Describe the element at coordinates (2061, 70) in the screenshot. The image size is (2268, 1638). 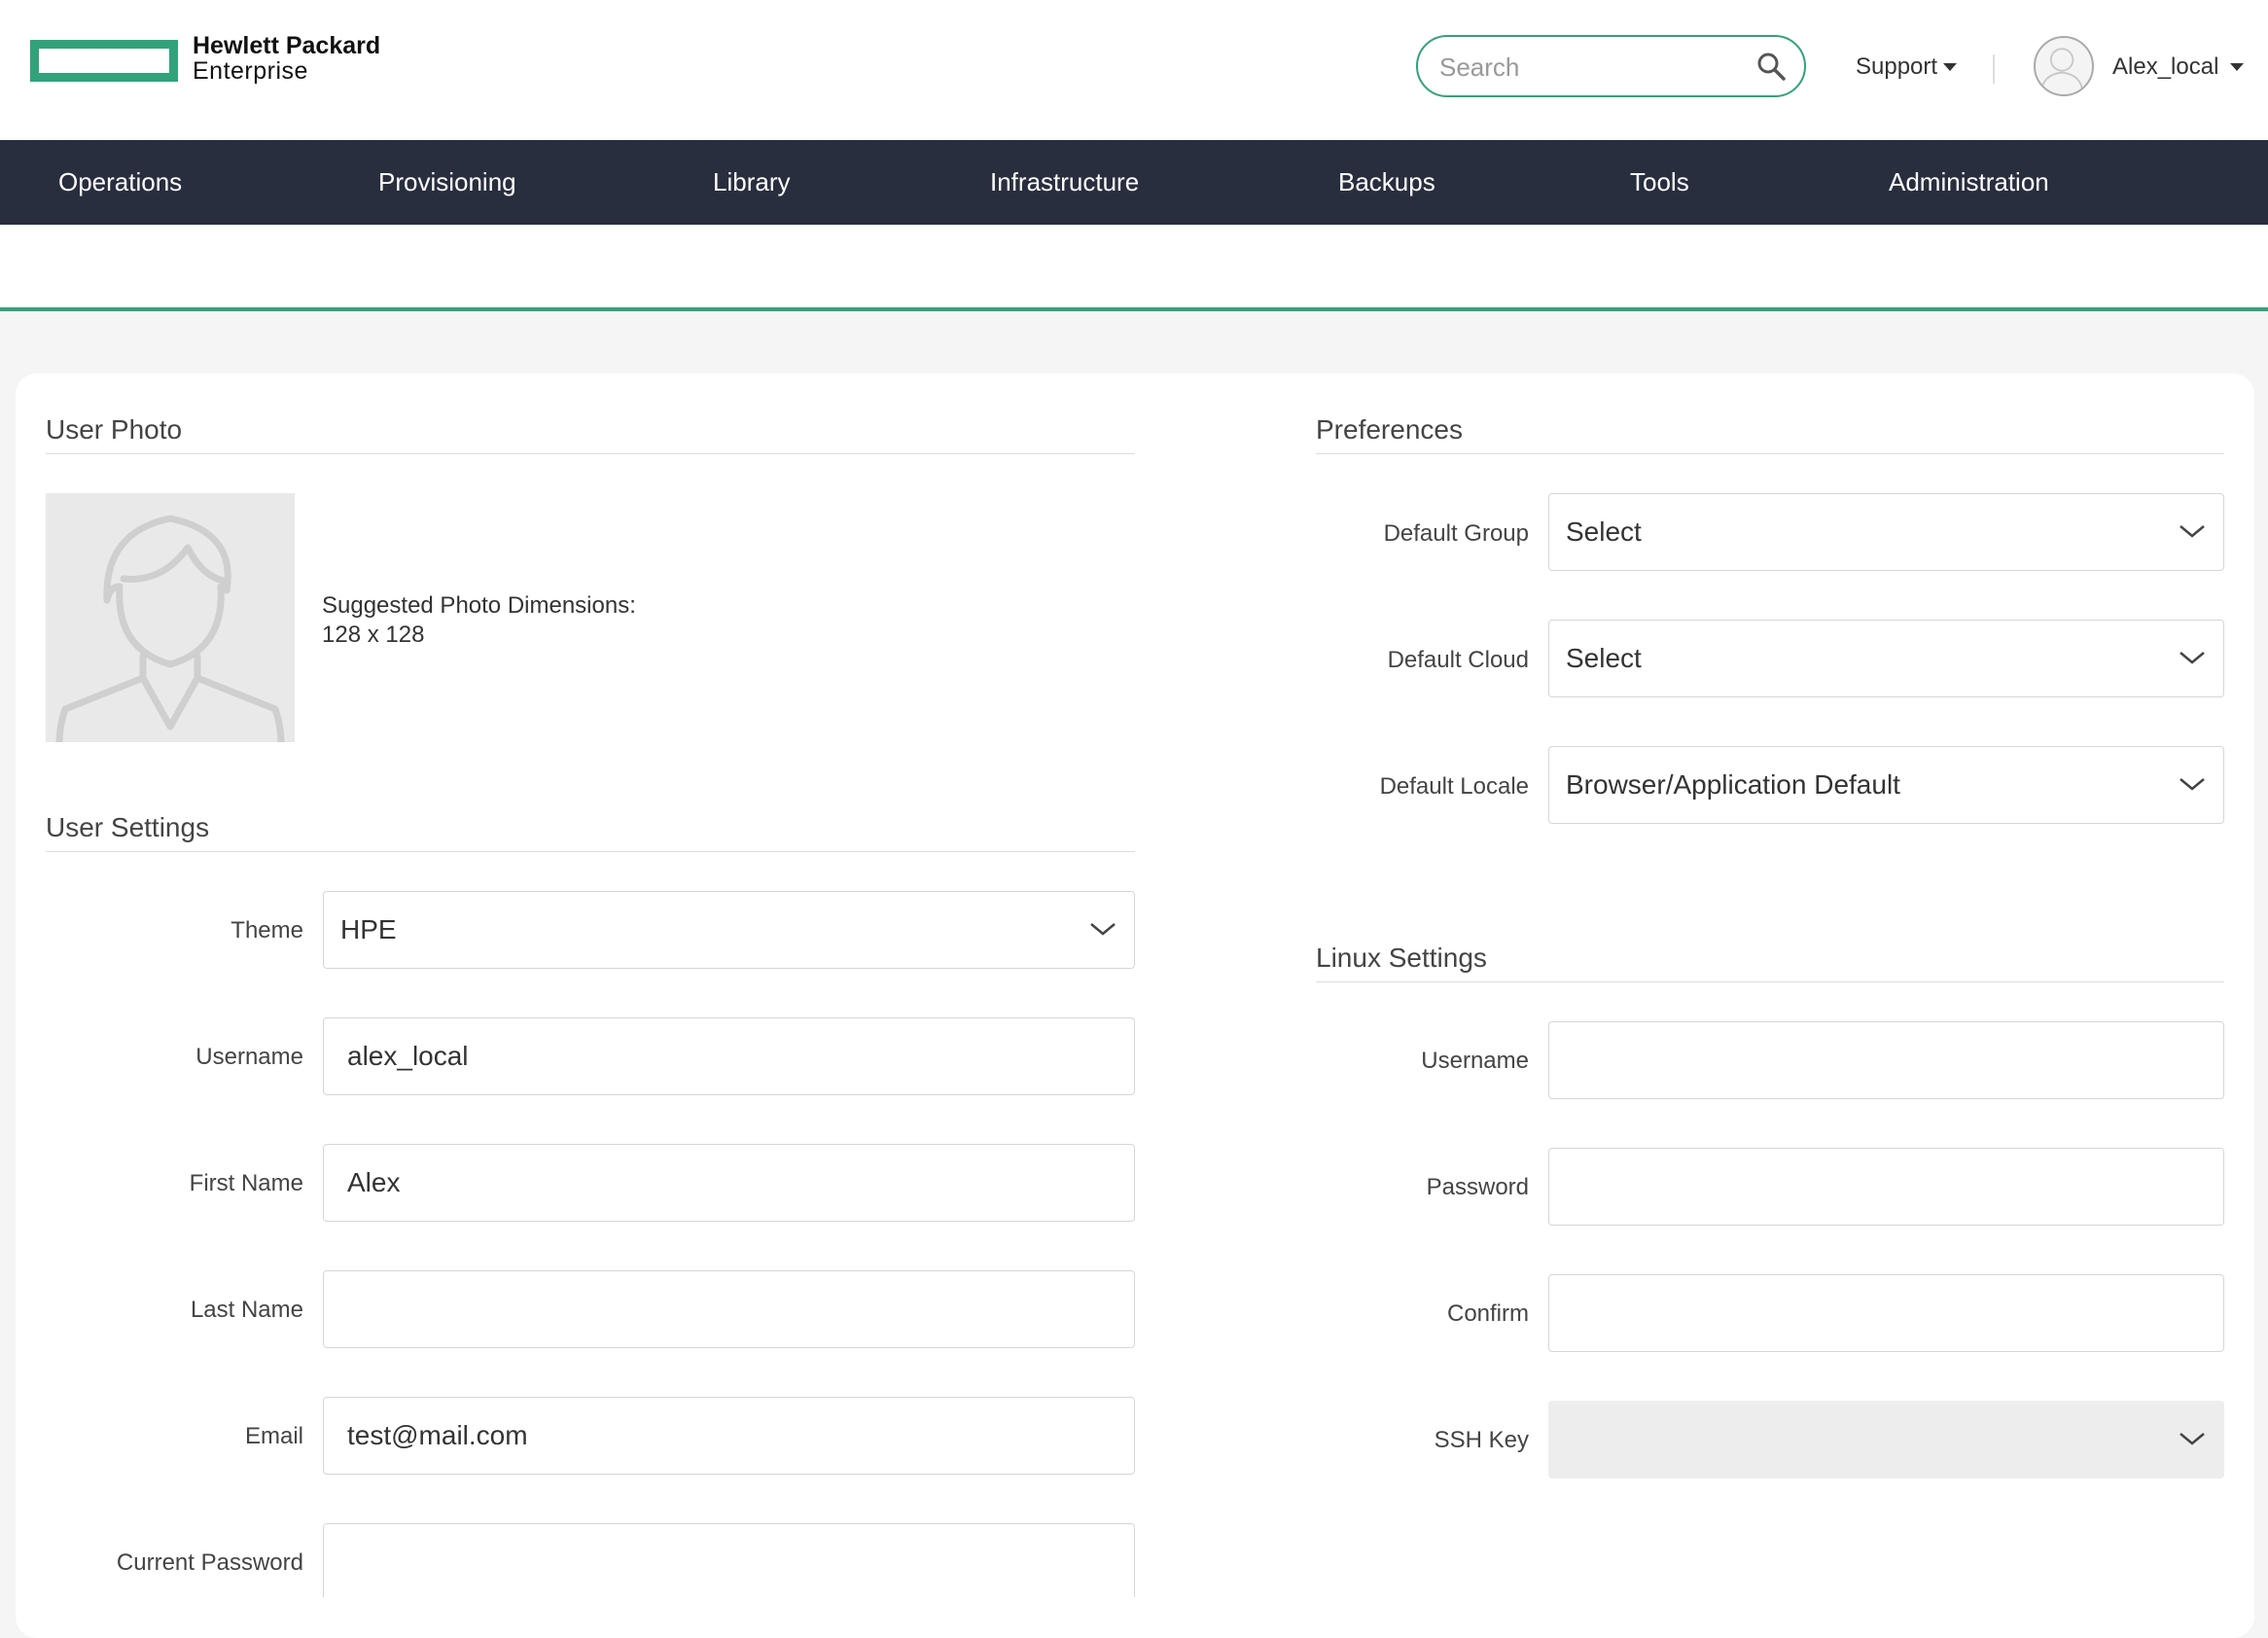
I see `user-silhouette-icon` at that location.